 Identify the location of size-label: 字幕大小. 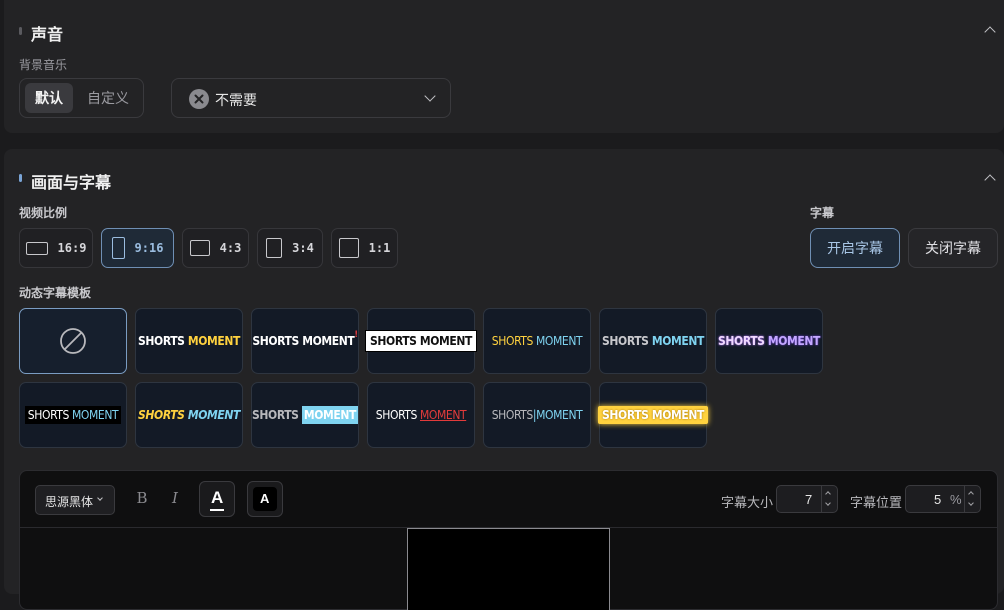
(747, 502).